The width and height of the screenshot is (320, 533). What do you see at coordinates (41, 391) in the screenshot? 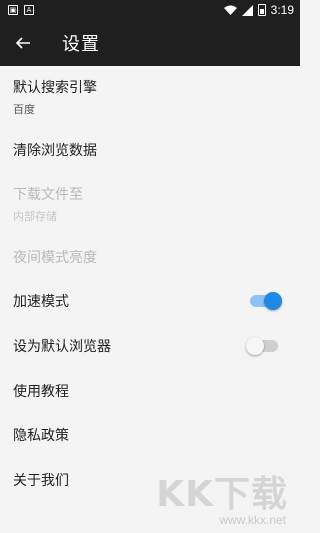
I see `setting-tutorial-label: 使用教程` at bounding box center [41, 391].